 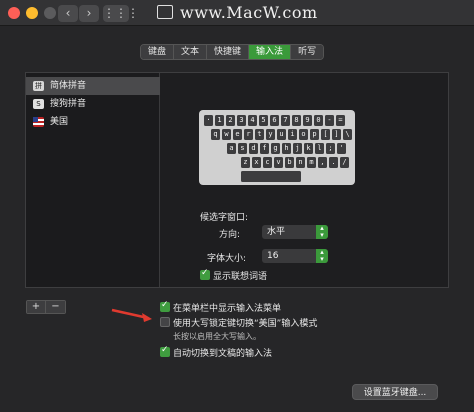 I want to click on spacebar-key, so click(x=271, y=176).